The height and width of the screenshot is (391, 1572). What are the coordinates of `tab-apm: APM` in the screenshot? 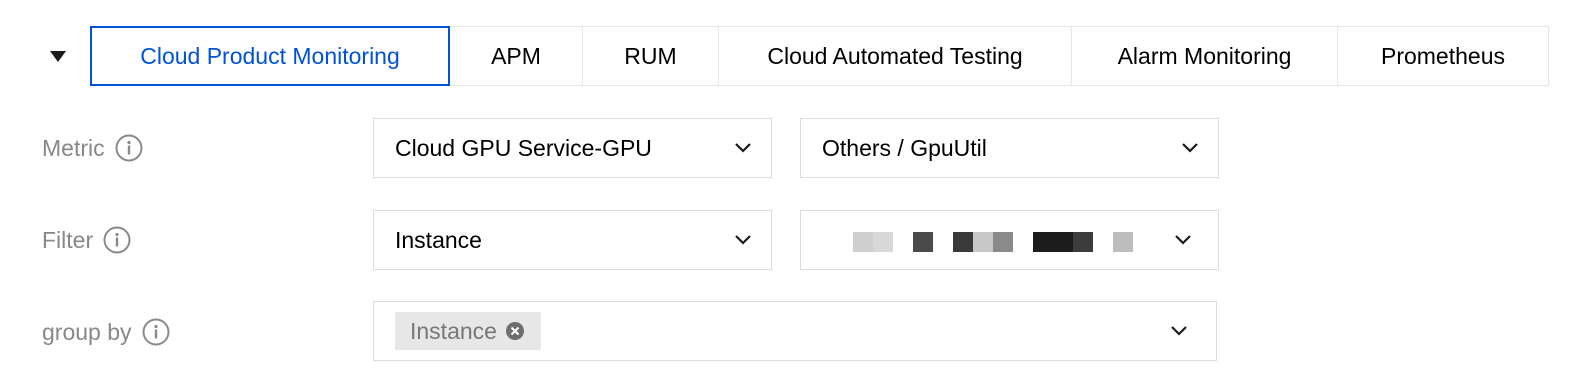 It's located at (516, 56).